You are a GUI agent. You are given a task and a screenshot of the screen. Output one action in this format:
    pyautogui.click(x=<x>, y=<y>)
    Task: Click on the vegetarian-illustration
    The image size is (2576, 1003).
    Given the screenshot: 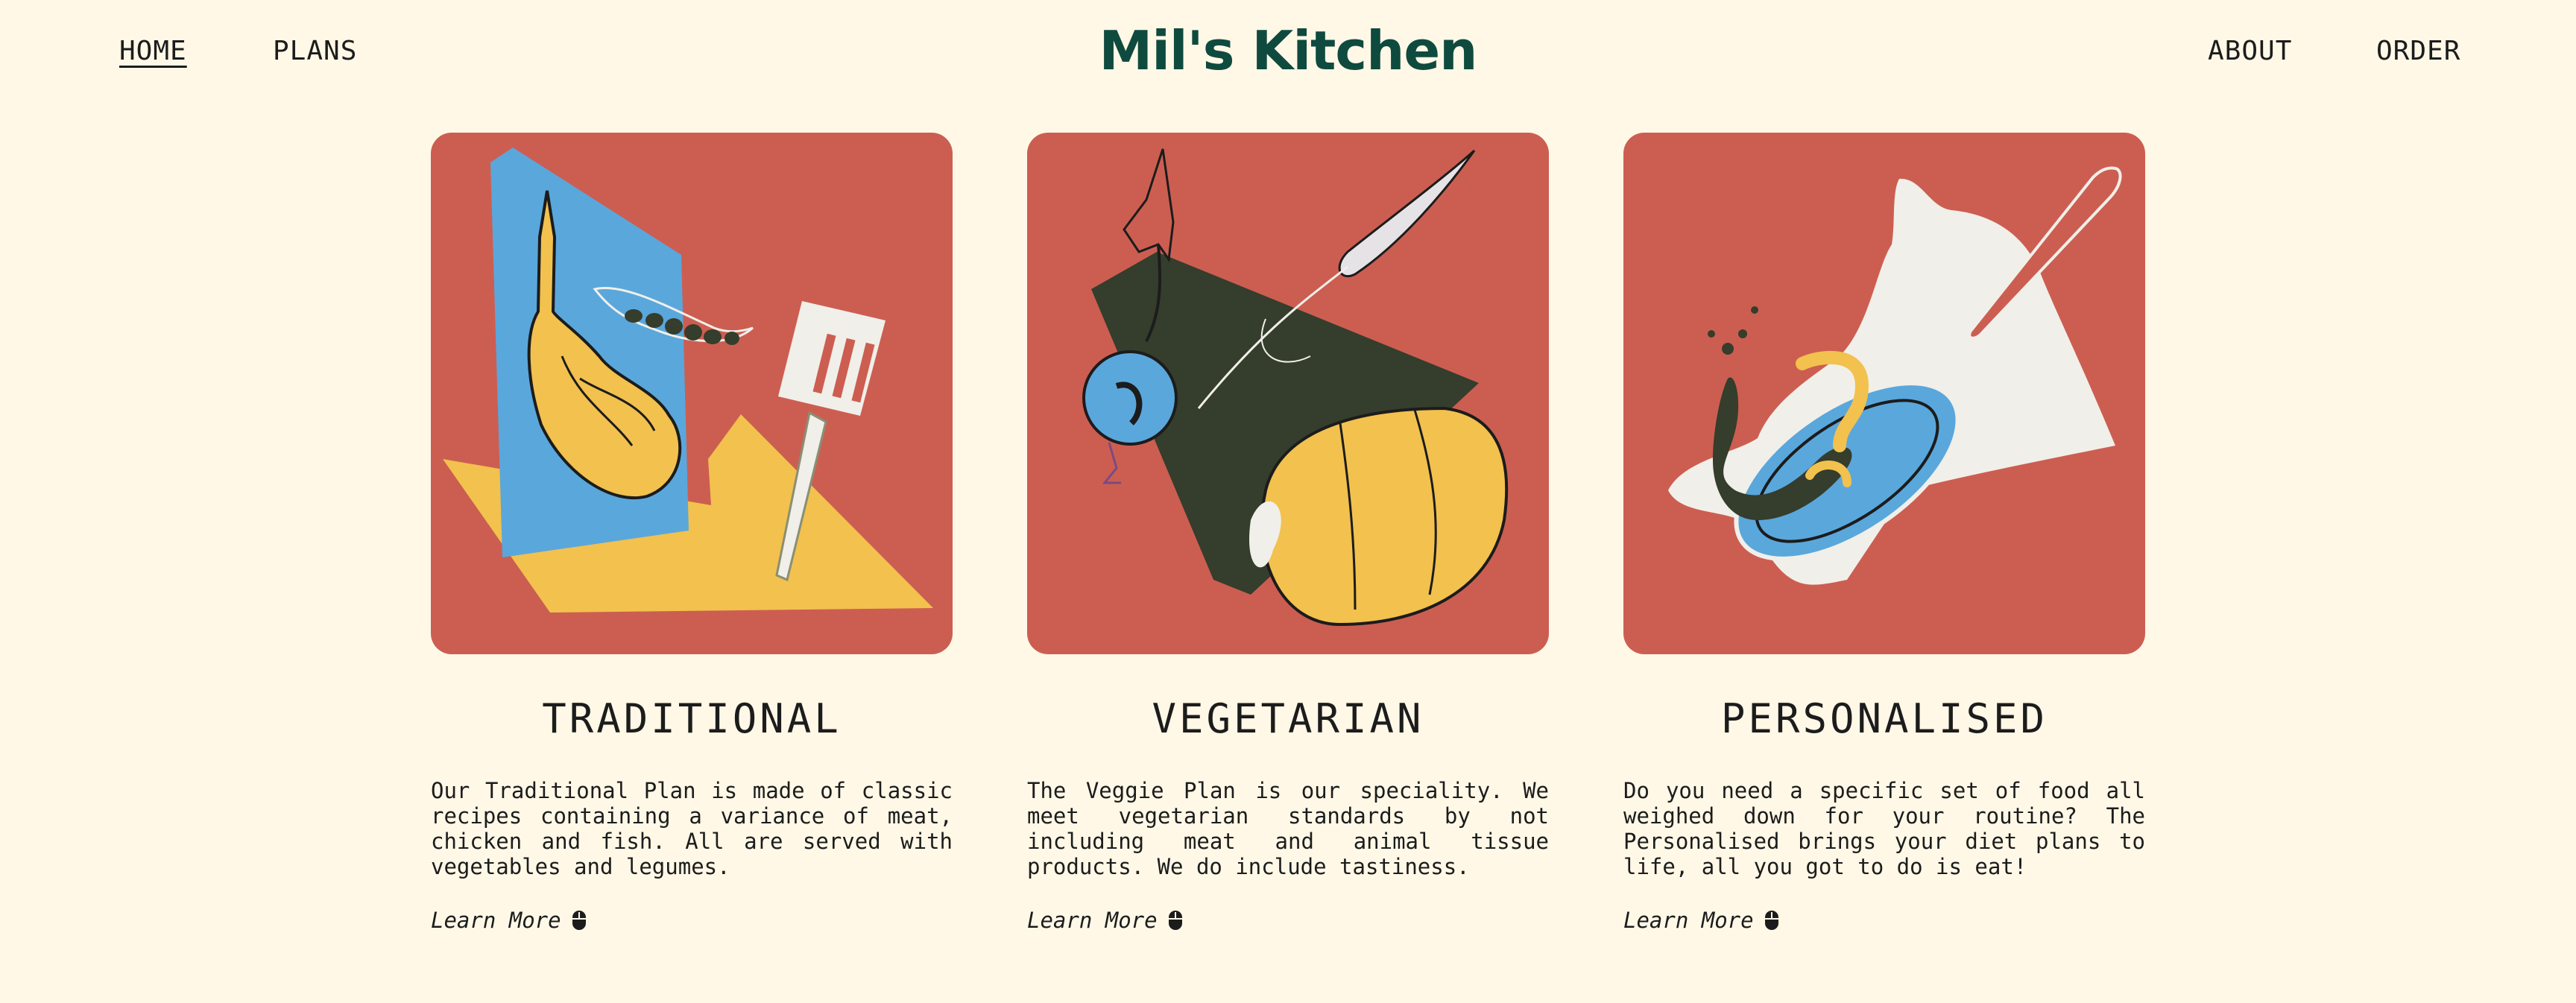 What is the action you would take?
    pyautogui.click(x=1288, y=393)
    